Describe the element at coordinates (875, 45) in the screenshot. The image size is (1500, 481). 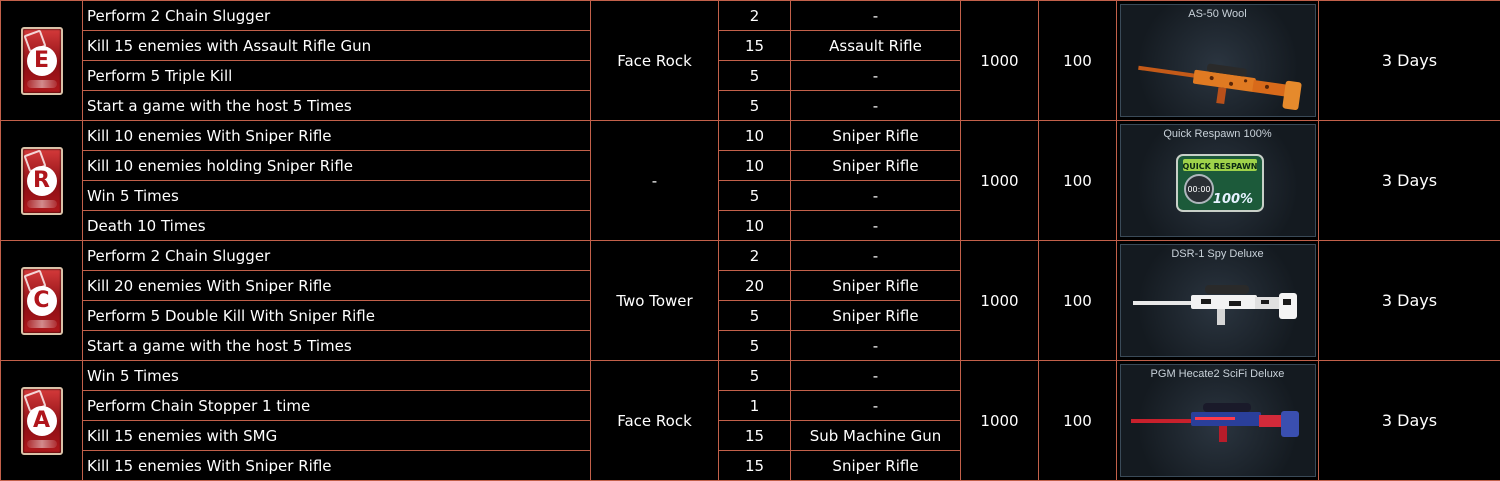
I see `weapon-requirement: Assault Rifle` at that location.